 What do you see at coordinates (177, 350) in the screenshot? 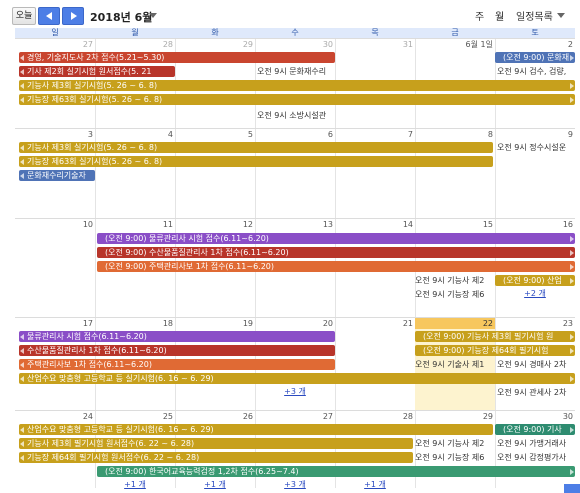
I see `event-bar: 수산물품질관리사 1차 접수(6.11~6.20)` at bounding box center [177, 350].